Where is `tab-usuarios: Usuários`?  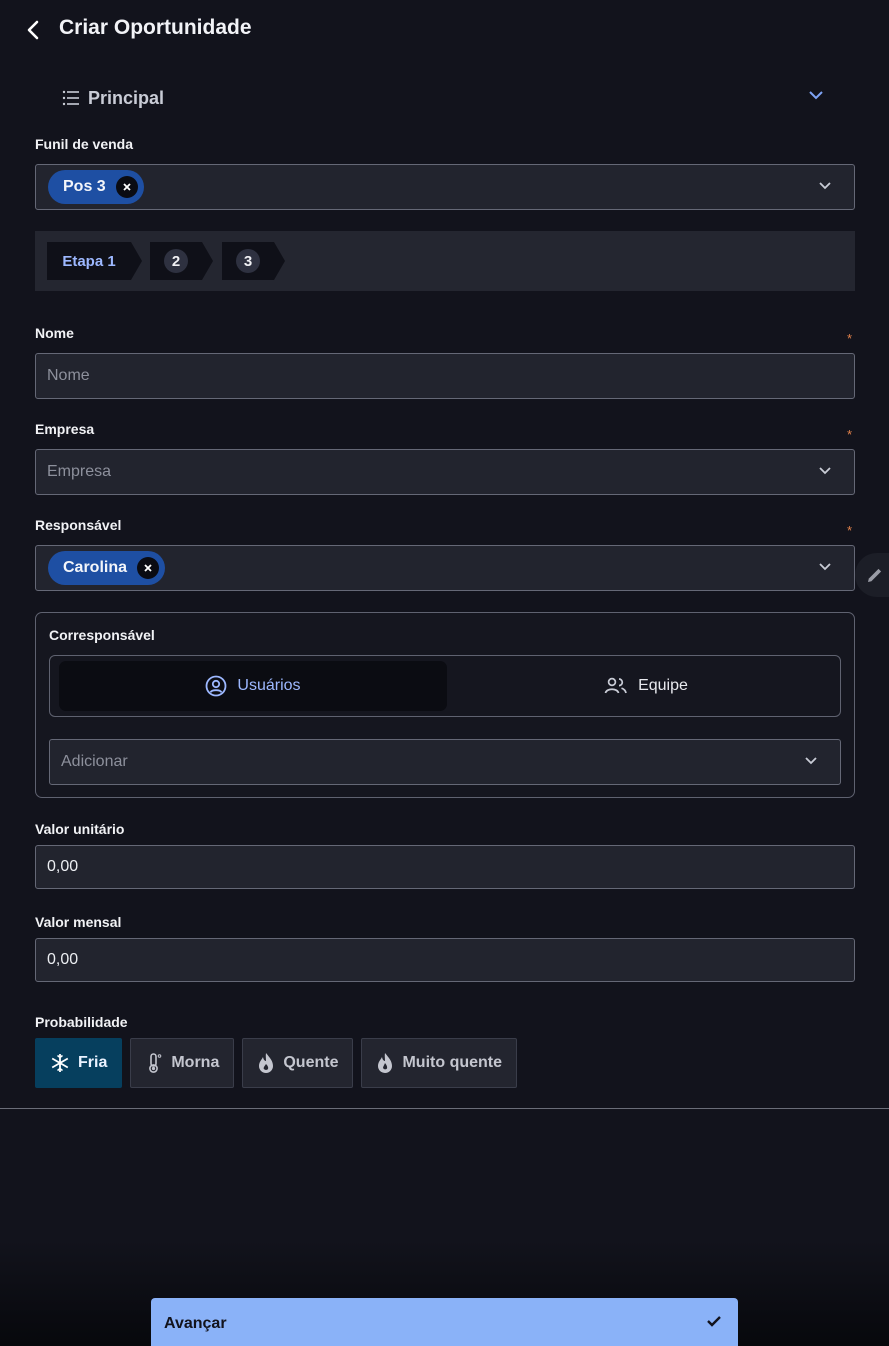 tab-usuarios: Usuários is located at coordinates (253, 686).